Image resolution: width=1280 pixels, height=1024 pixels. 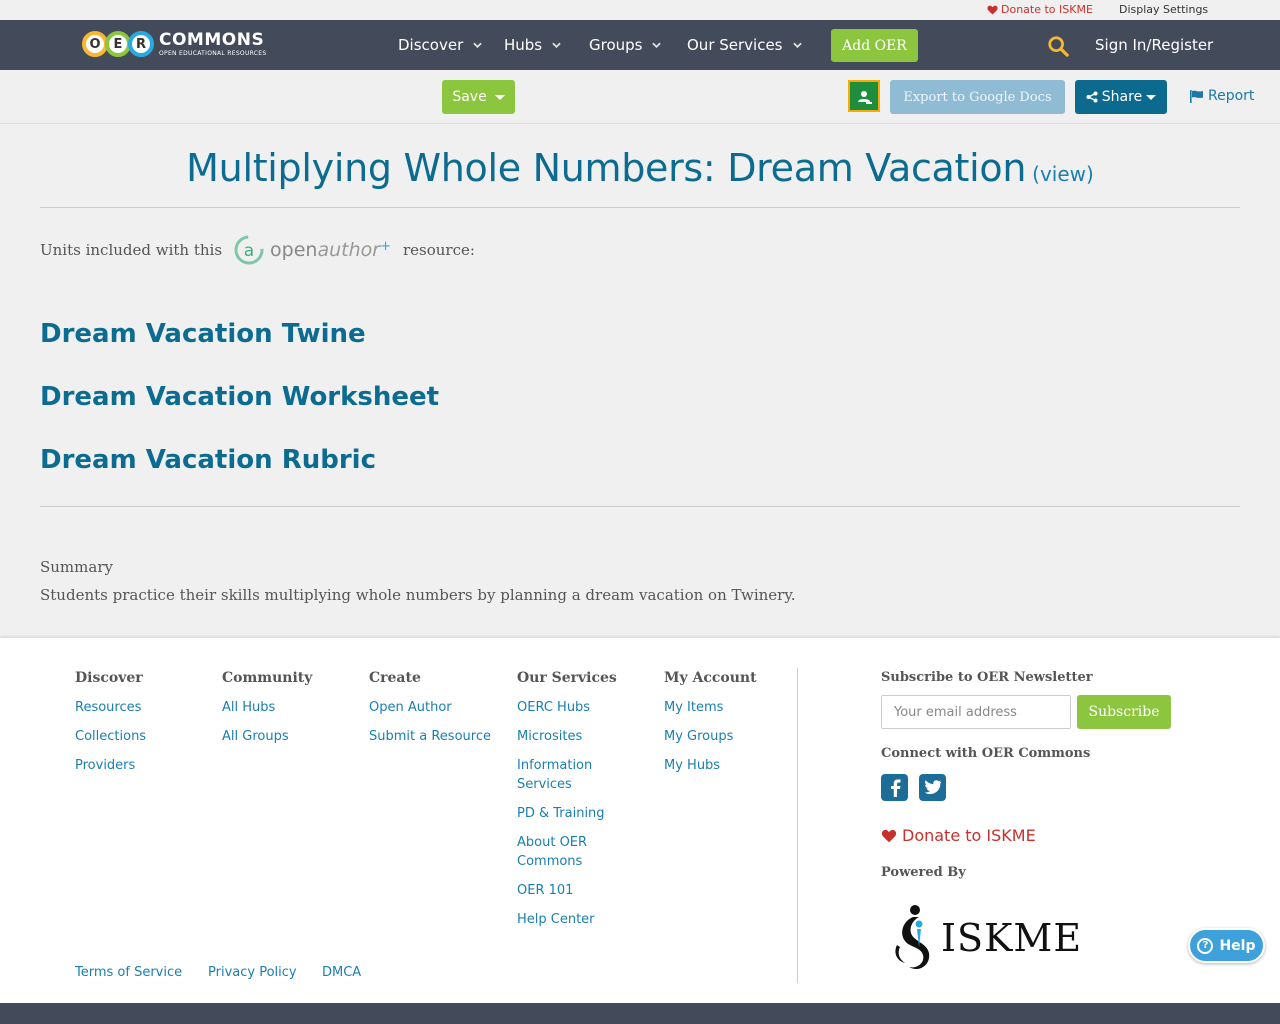 What do you see at coordinates (640, 10) in the screenshot?
I see `utility-bar: Donate to ISKME Display Settings` at bounding box center [640, 10].